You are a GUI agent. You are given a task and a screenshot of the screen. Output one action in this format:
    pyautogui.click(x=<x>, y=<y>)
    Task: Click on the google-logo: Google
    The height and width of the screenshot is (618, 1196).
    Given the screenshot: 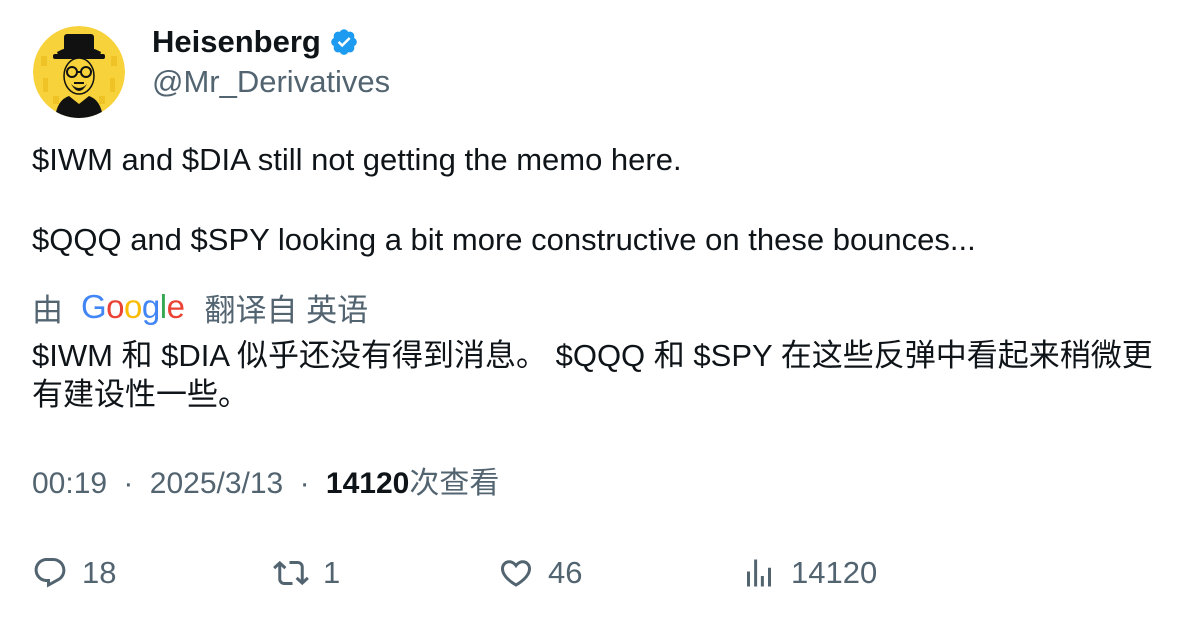 What is the action you would take?
    pyautogui.click(x=133, y=307)
    